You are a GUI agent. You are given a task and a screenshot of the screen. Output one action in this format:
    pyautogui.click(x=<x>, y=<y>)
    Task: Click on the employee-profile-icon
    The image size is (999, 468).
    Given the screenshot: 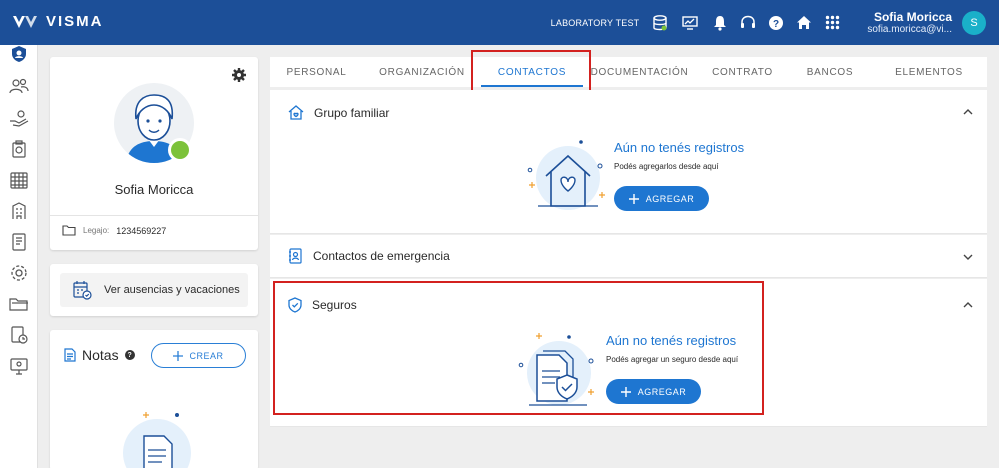 What is the action you would take?
    pyautogui.click(x=19, y=54)
    